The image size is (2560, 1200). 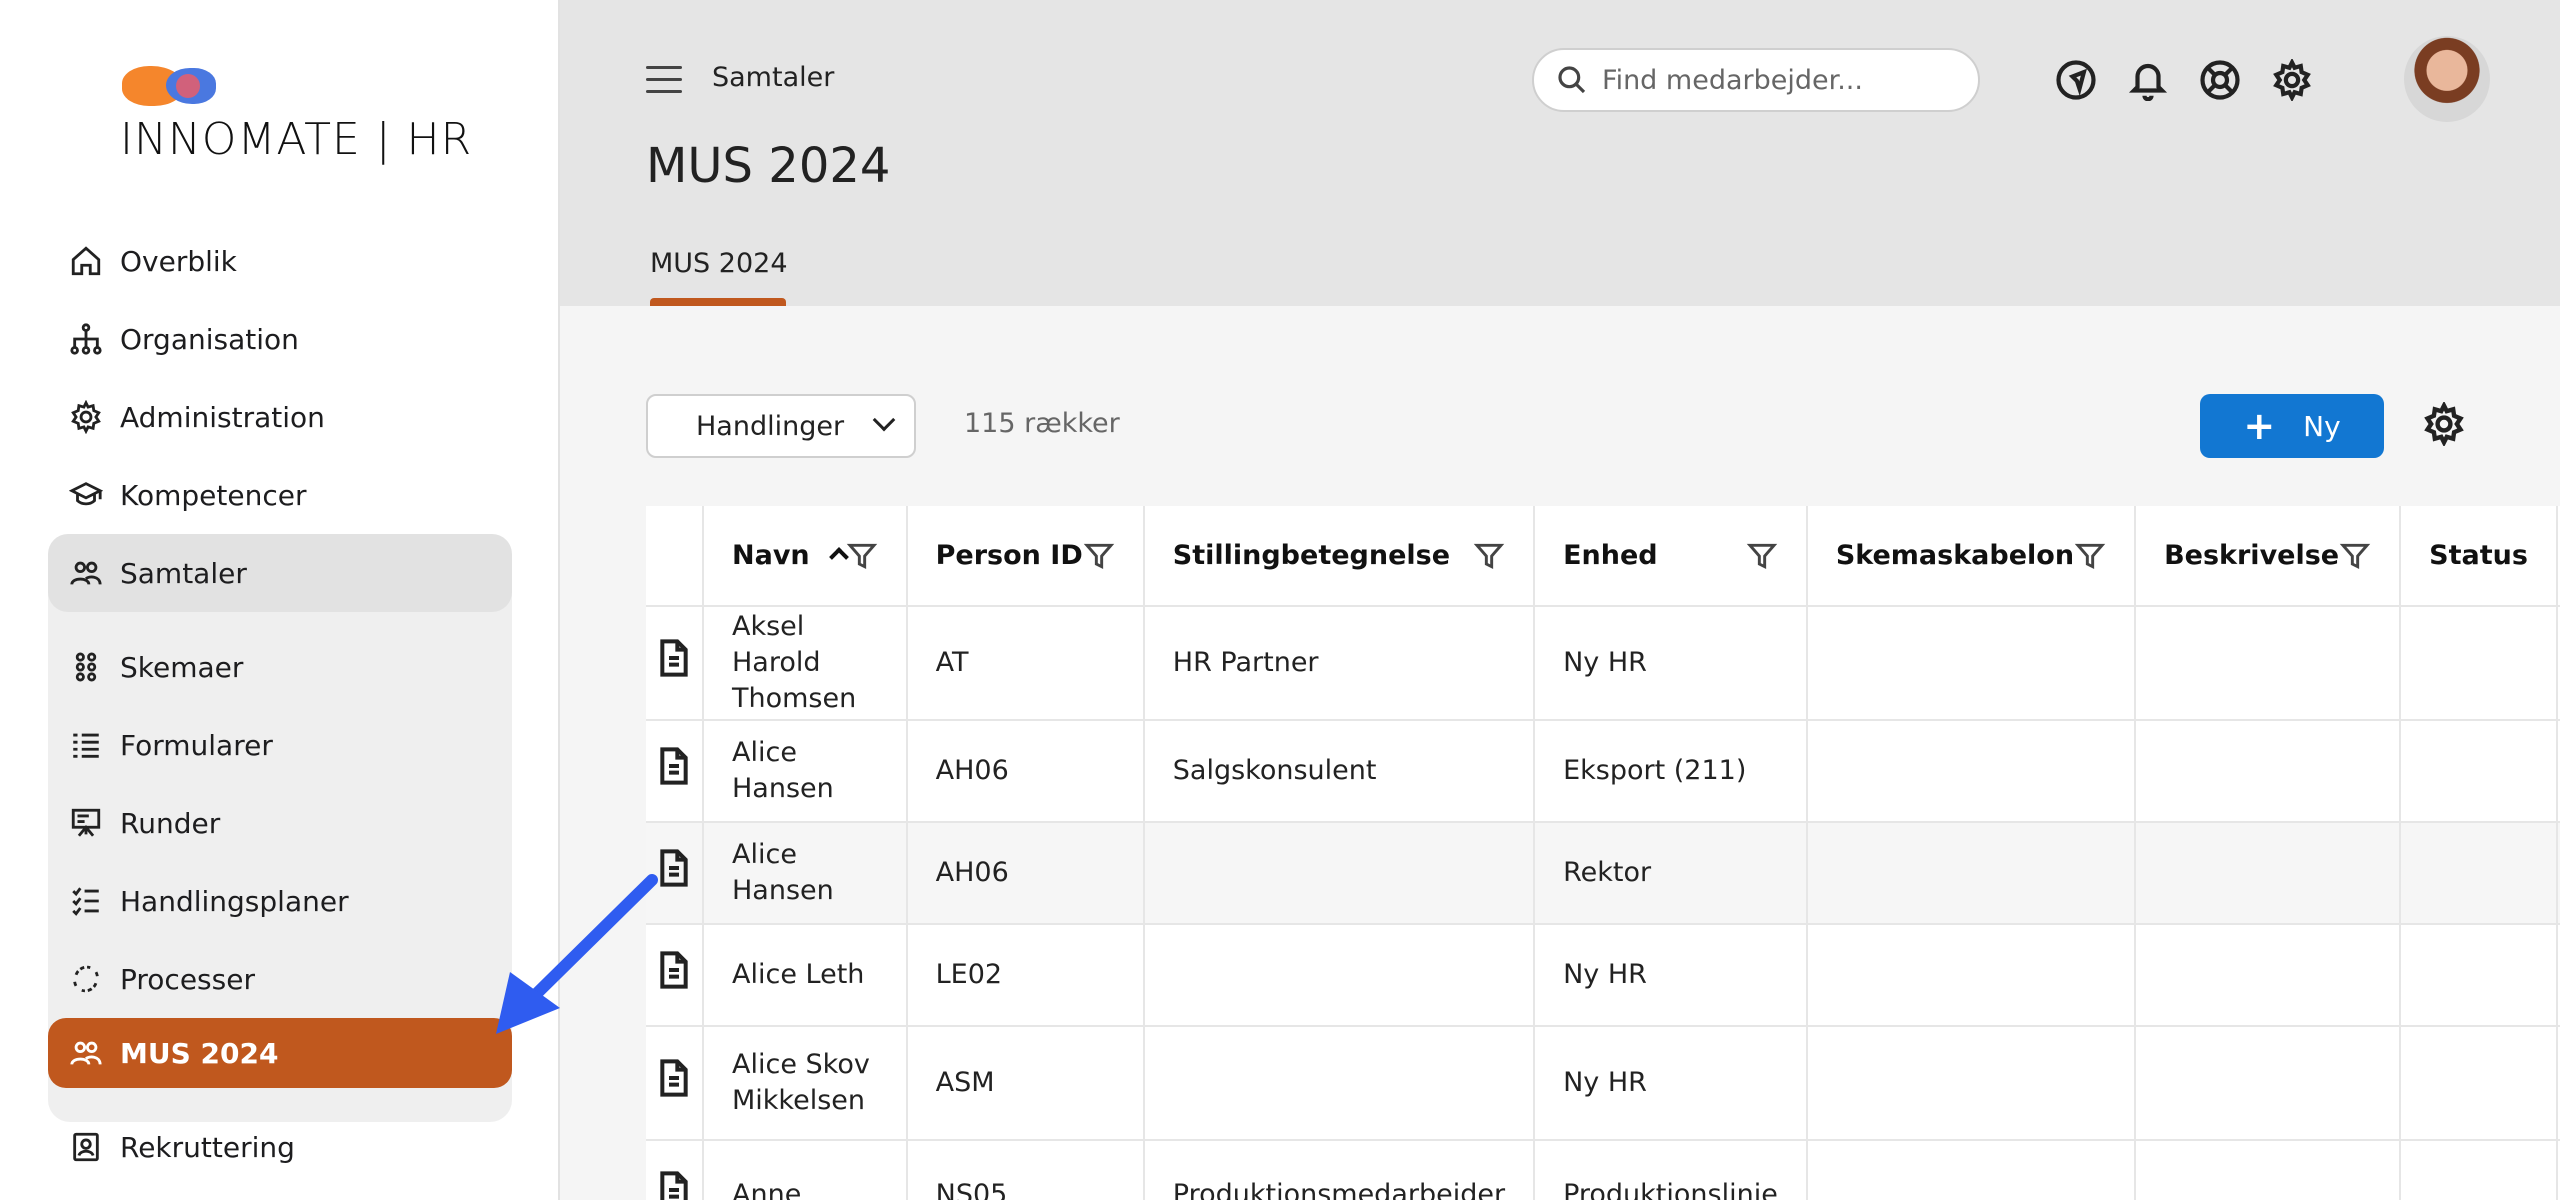 I want to click on active-tab-indicator, so click(x=718, y=302).